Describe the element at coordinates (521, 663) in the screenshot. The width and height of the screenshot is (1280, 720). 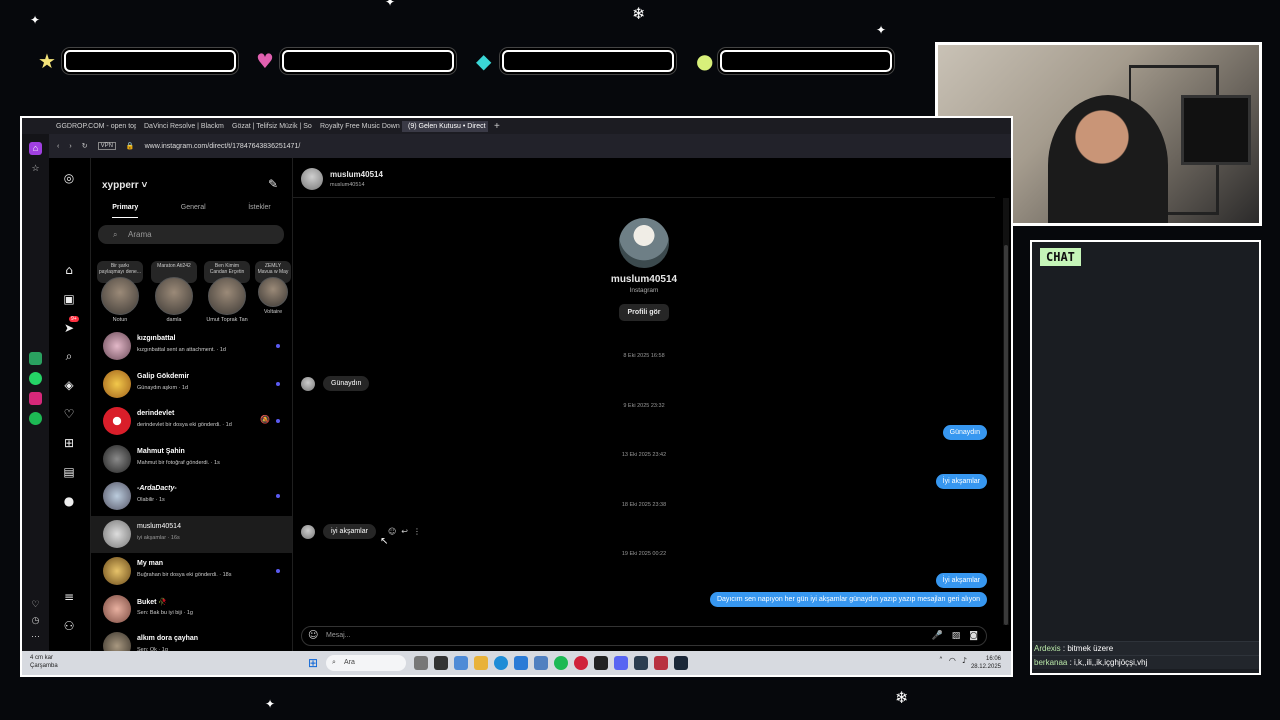
I see `store-icon` at that location.